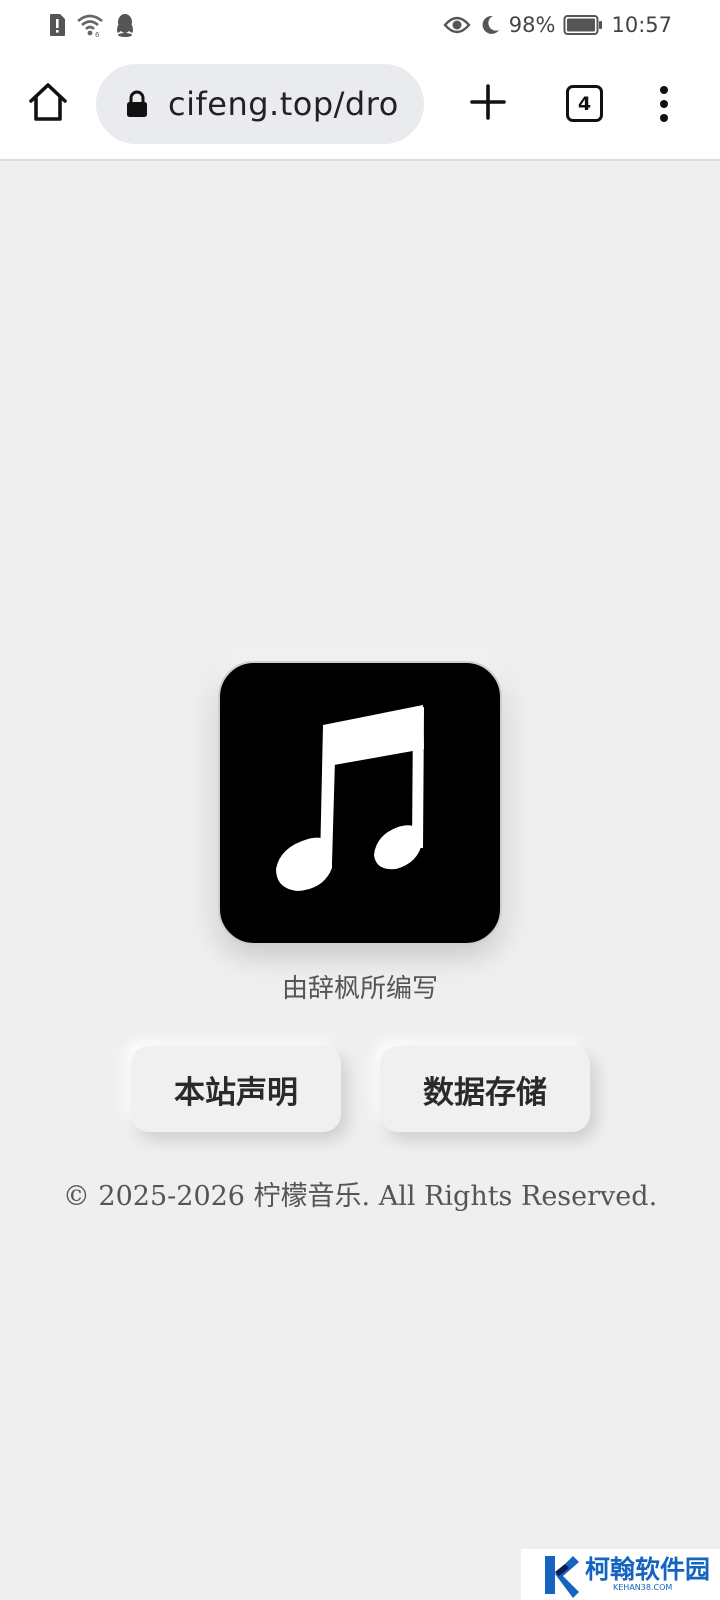 The height and width of the screenshot is (1600, 720). What do you see at coordinates (457, 25) in the screenshot?
I see `eye-icon` at bounding box center [457, 25].